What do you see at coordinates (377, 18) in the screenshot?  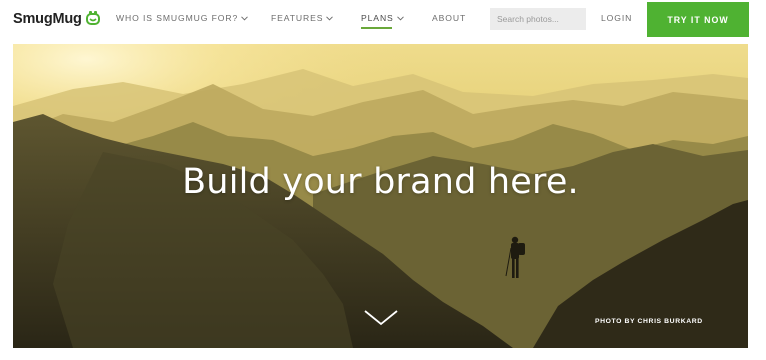 I see `nav-plans-label: PLANS` at bounding box center [377, 18].